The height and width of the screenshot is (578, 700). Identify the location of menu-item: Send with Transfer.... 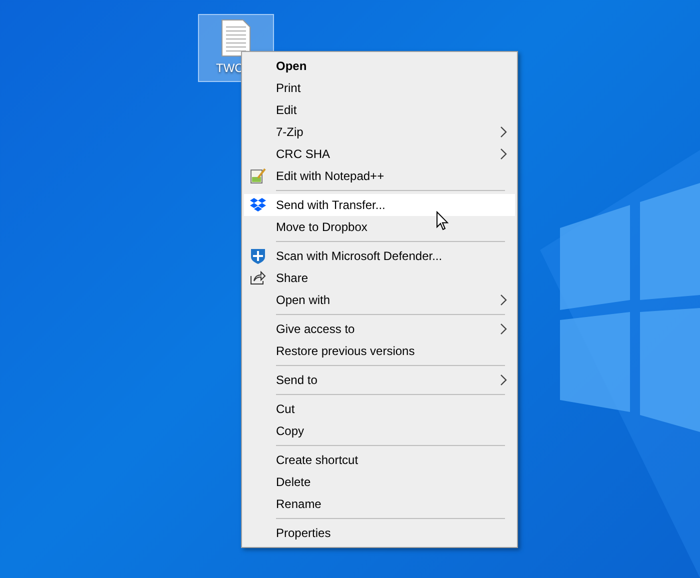
(379, 205).